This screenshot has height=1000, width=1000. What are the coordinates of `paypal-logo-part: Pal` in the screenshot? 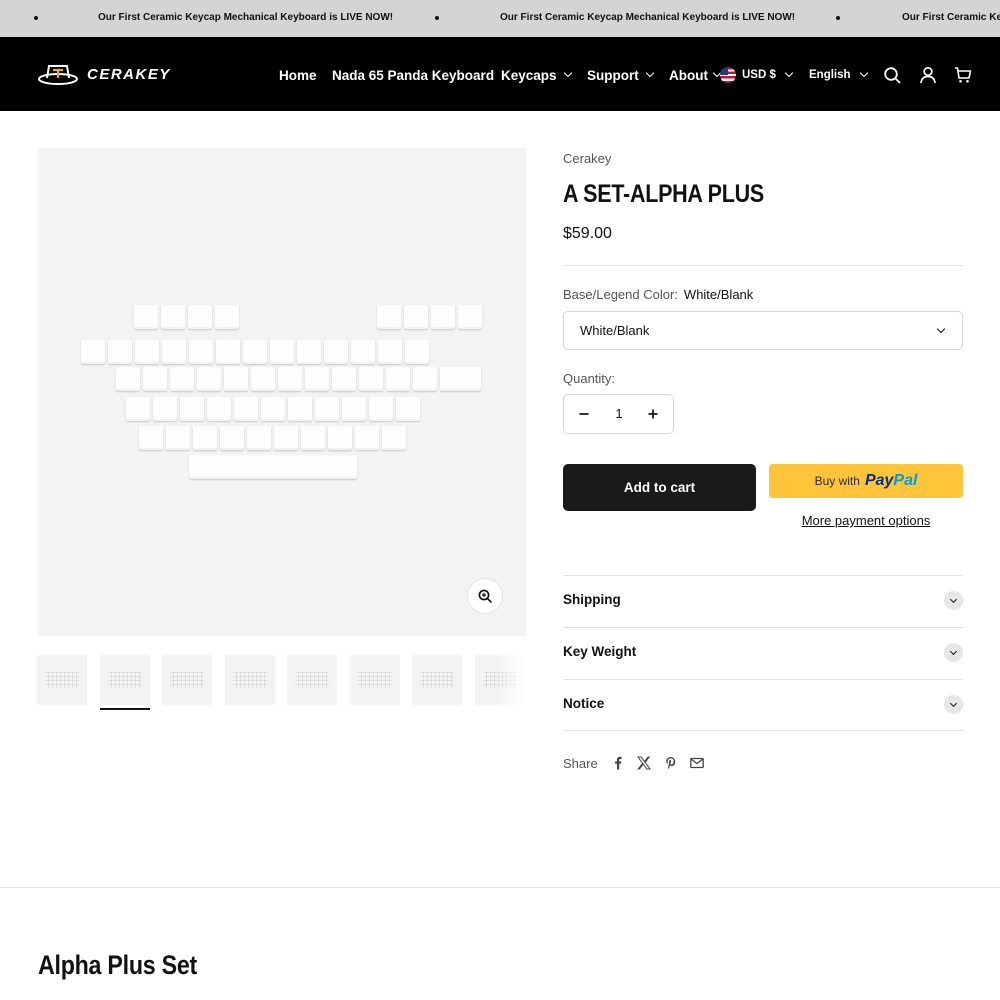 It's located at (905, 480).